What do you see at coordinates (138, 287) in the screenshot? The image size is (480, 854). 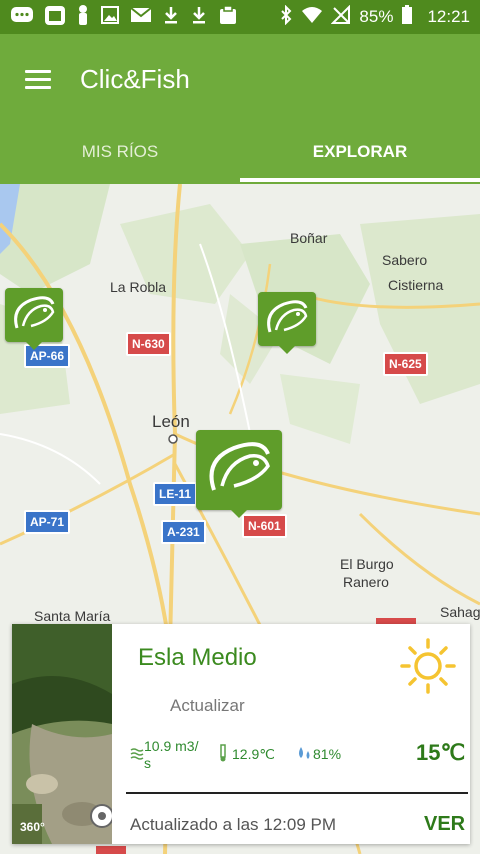 I see `town-la-robla: La Robla` at bounding box center [138, 287].